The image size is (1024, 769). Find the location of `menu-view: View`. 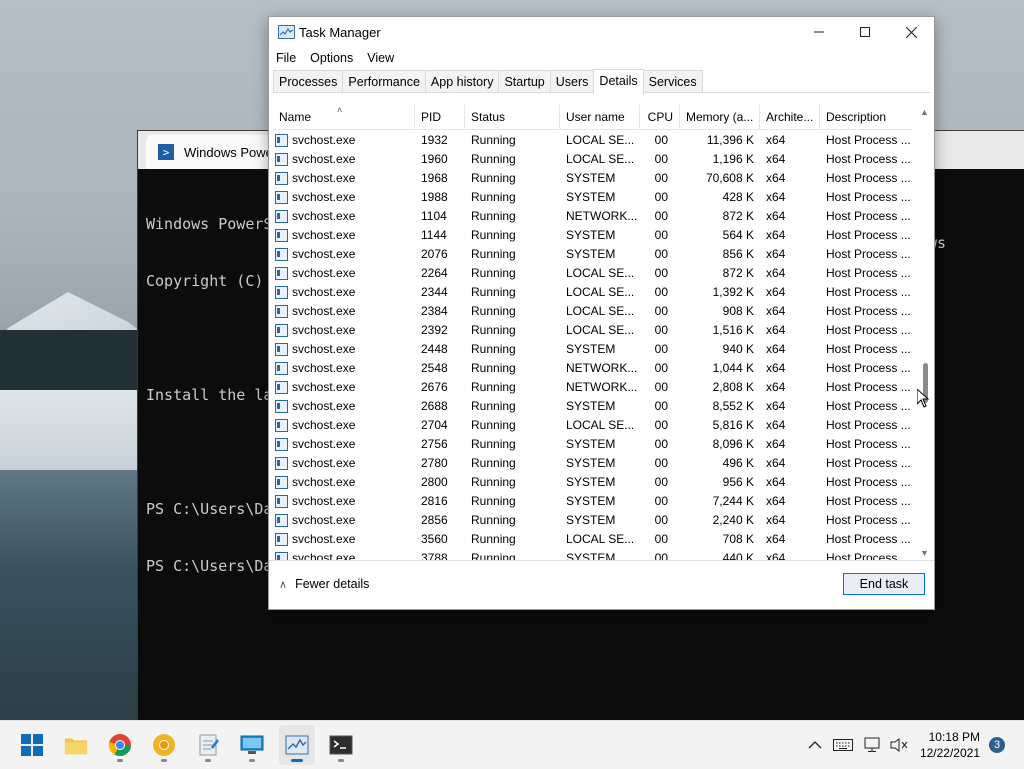

menu-view: View is located at coordinates (380, 59).